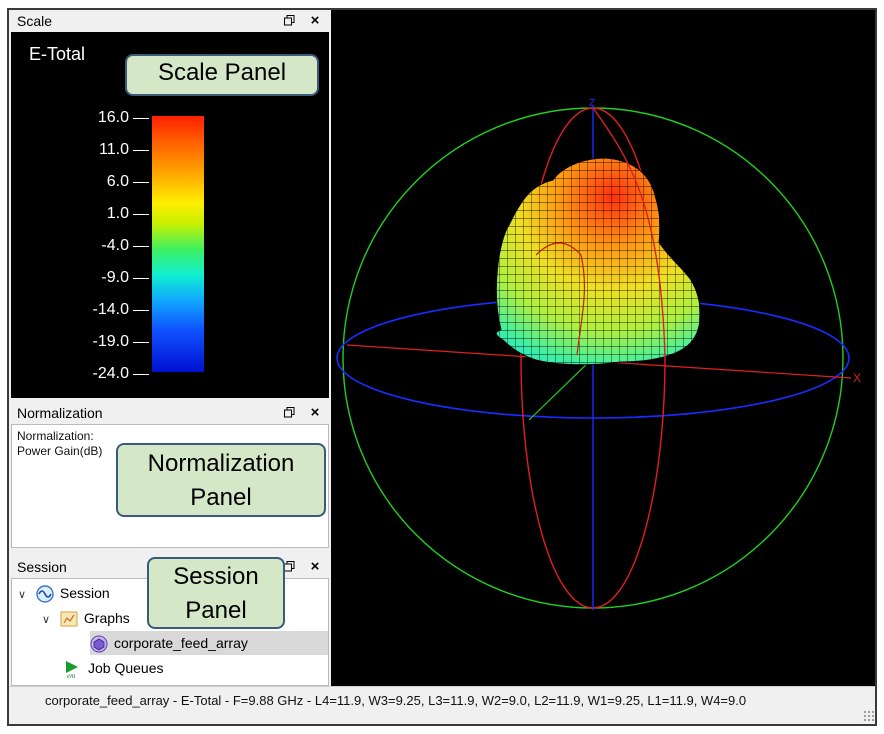 This screenshot has height=734, width=884. What do you see at coordinates (181, 643) in the screenshot?
I see `tree-item-label: corporate_feed_array` at bounding box center [181, 643].